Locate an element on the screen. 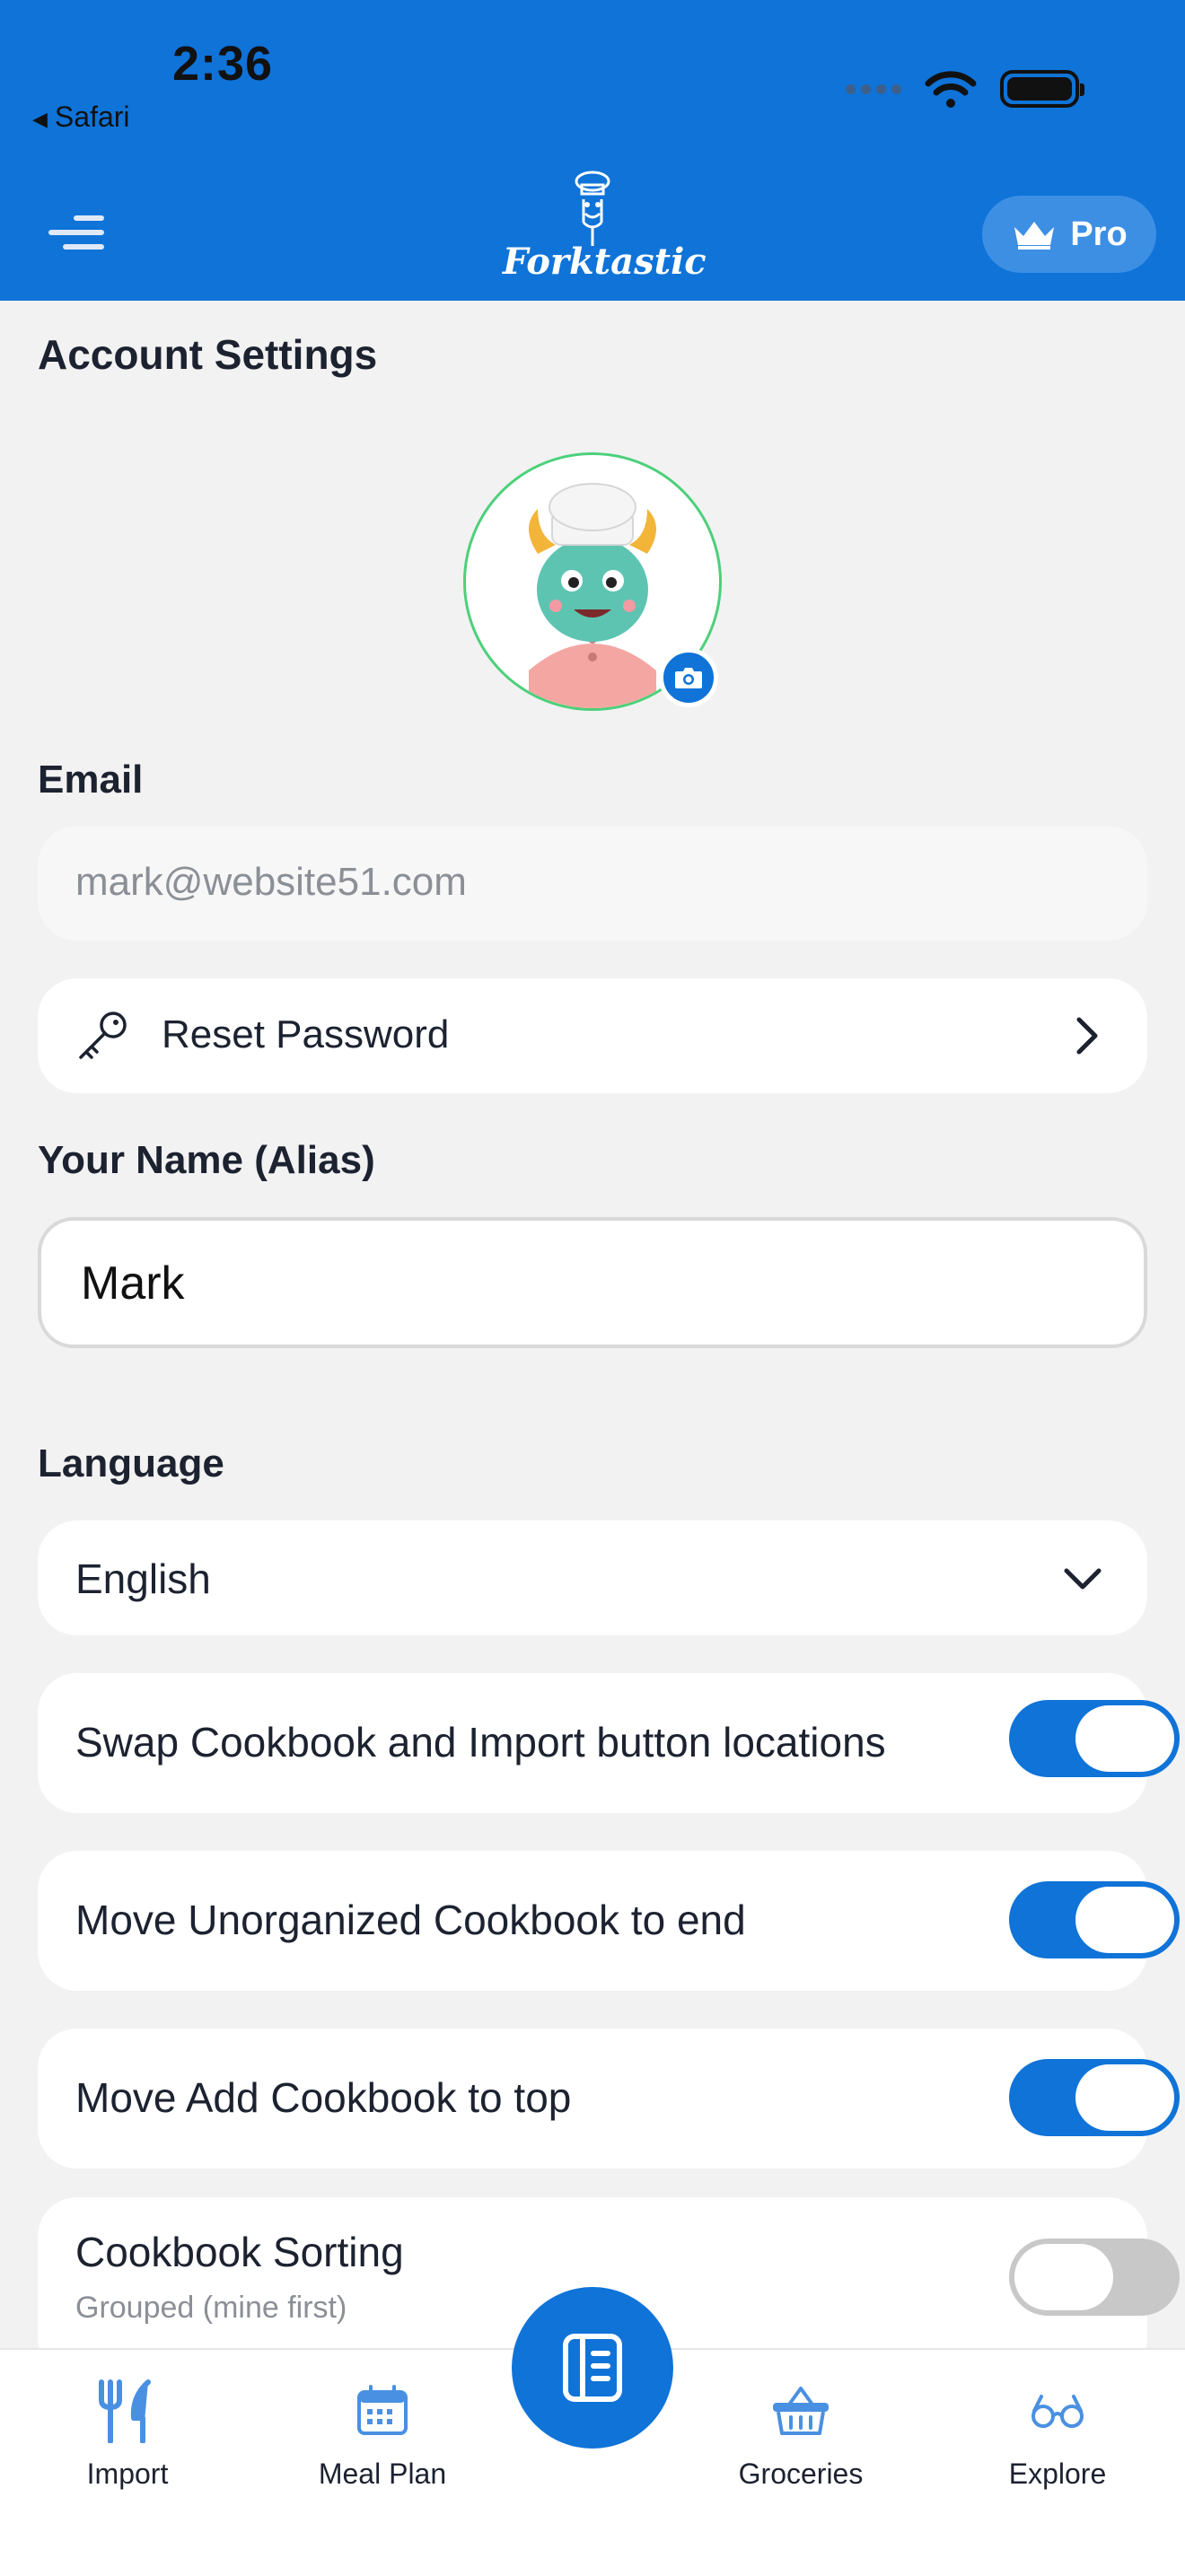 This screenshot has width=1185, height=2576. setting-label: Move Add Cookbook to top is located at coordinates (323, 2097).